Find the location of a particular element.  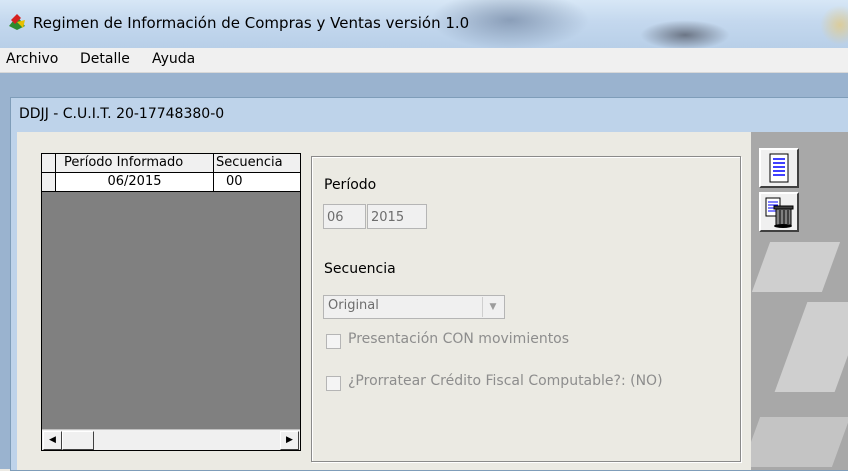

scroll-thumb is located at coordinates (78, 440).